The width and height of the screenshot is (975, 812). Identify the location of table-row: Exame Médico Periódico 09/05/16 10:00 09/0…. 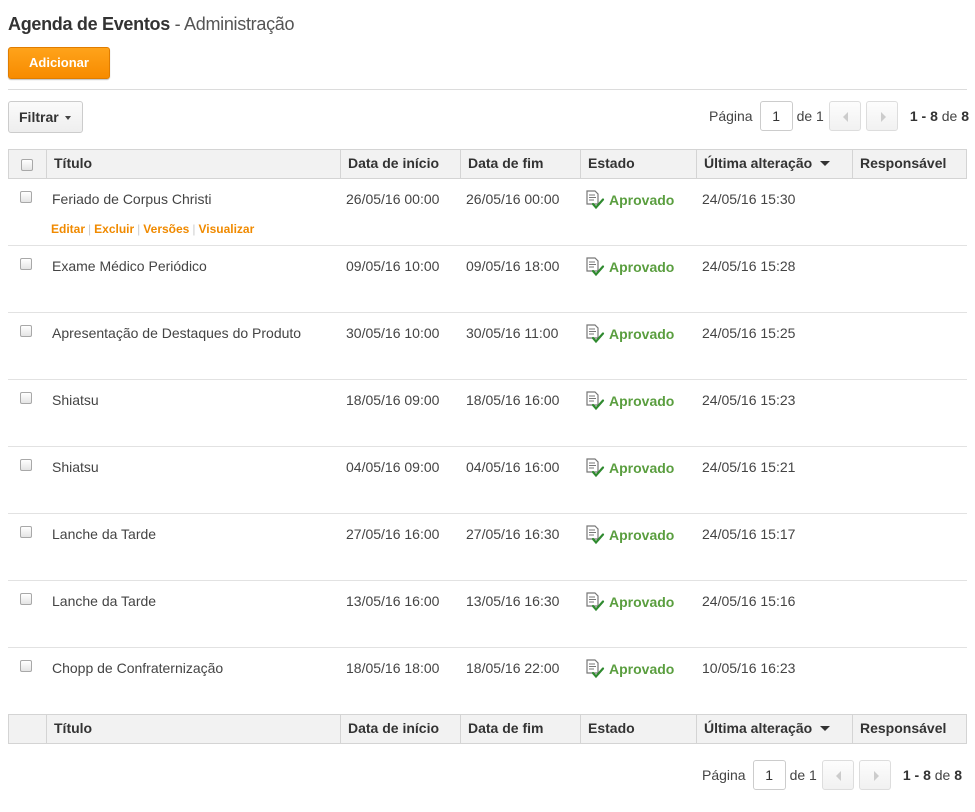
(487, 279).